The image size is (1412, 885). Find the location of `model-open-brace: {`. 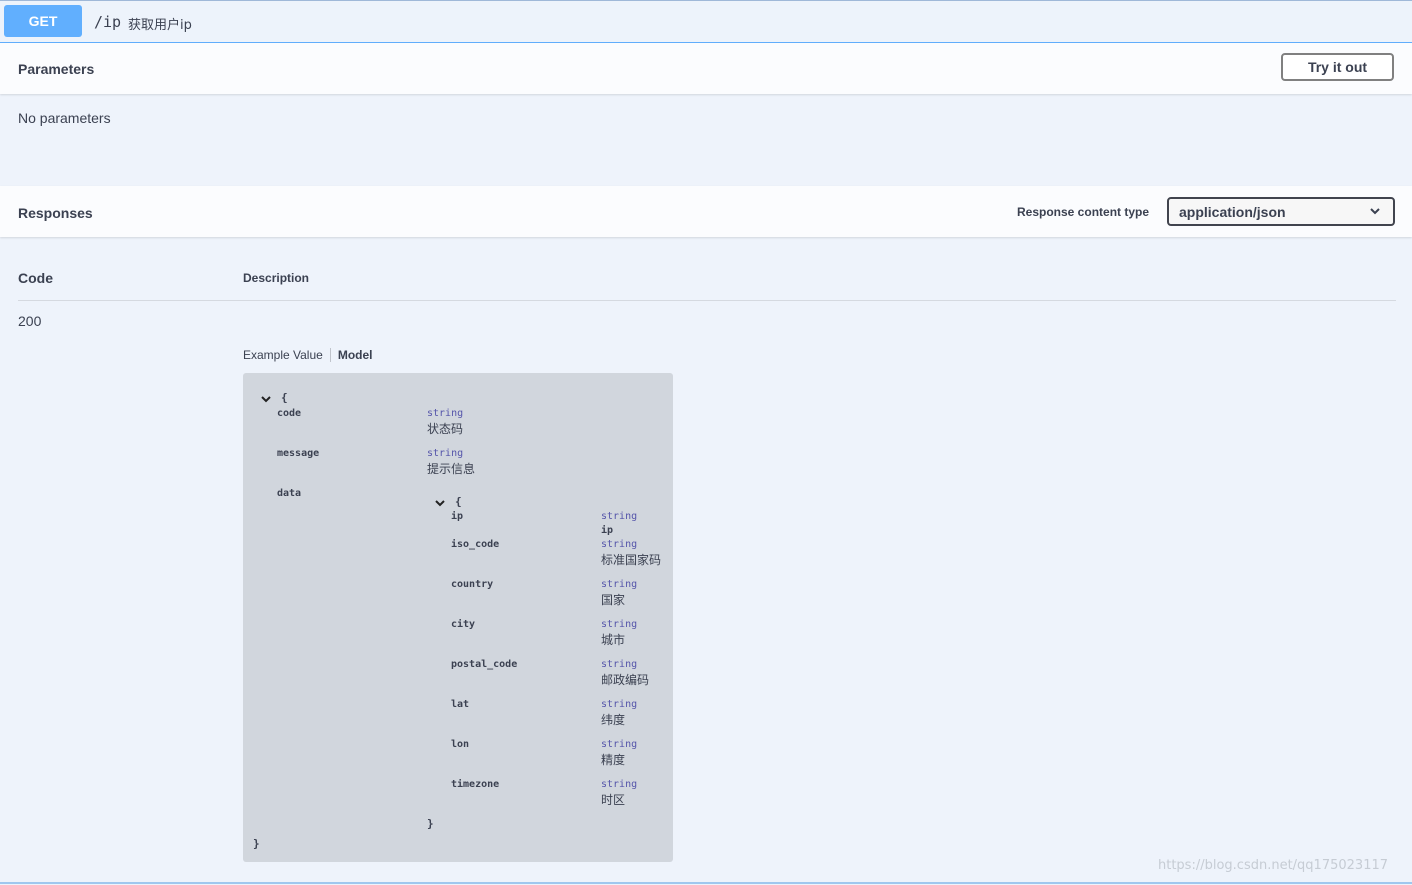

model-open-brace: { is located at coordinates (284, 397).